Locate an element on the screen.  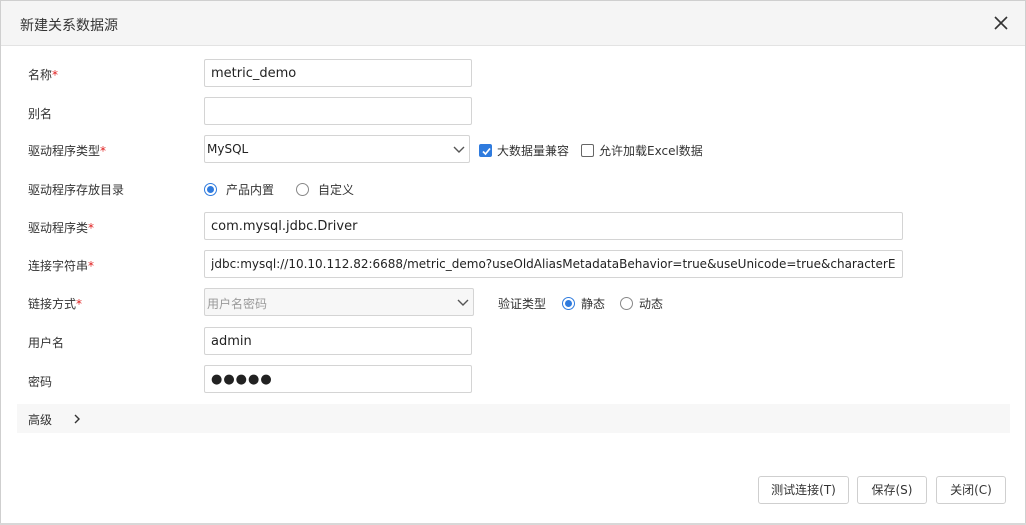
conn-string-input is located at coordinates (553, 264).